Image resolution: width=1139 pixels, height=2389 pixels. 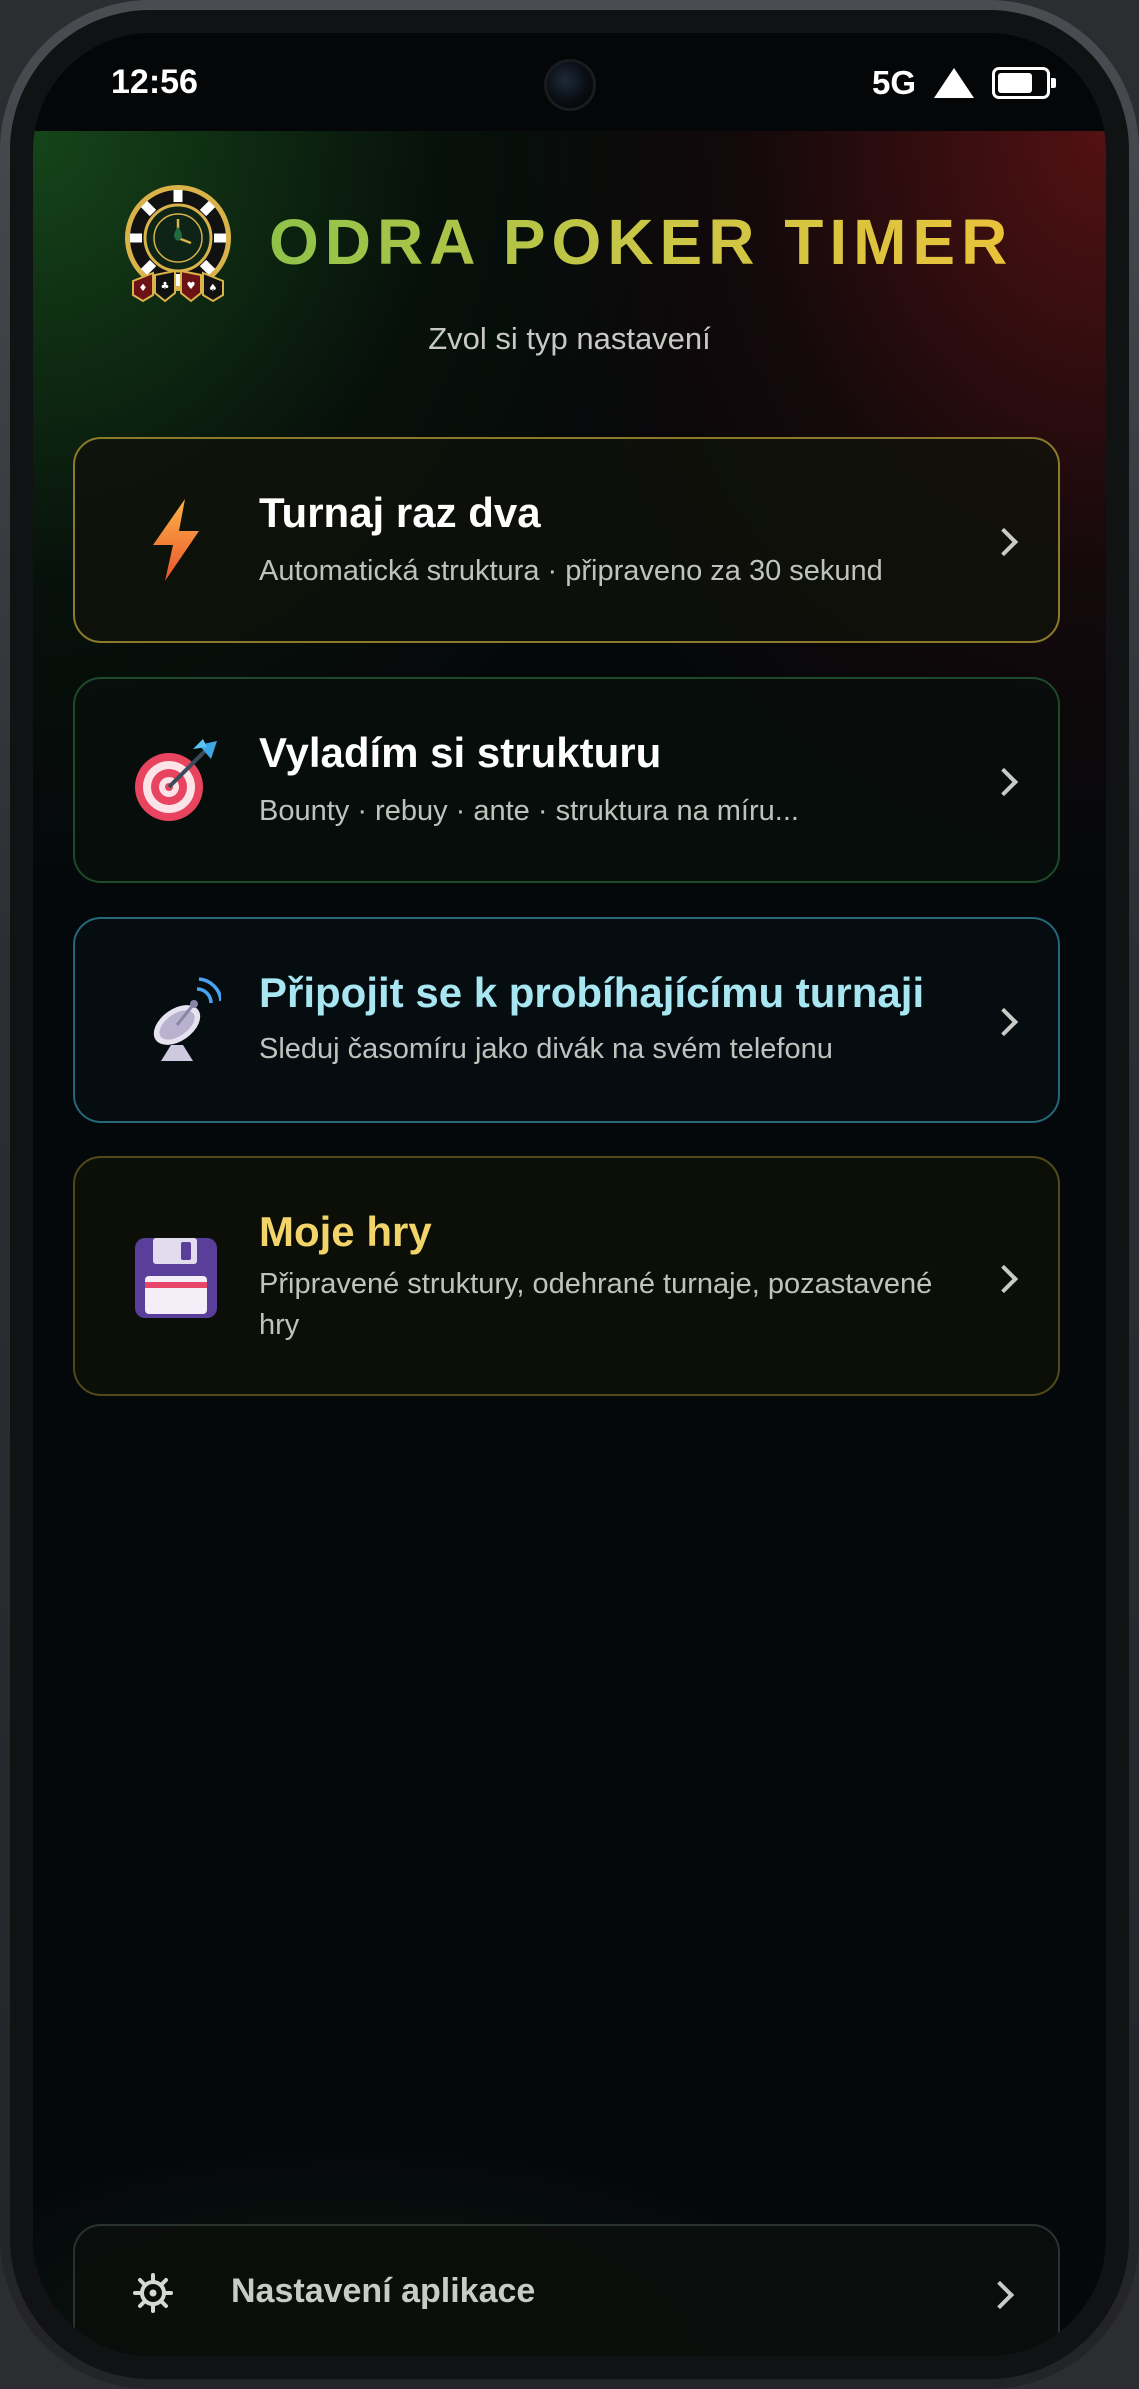 I want to click on status-bar: 12:56 5G, so click(x=569, y=82).